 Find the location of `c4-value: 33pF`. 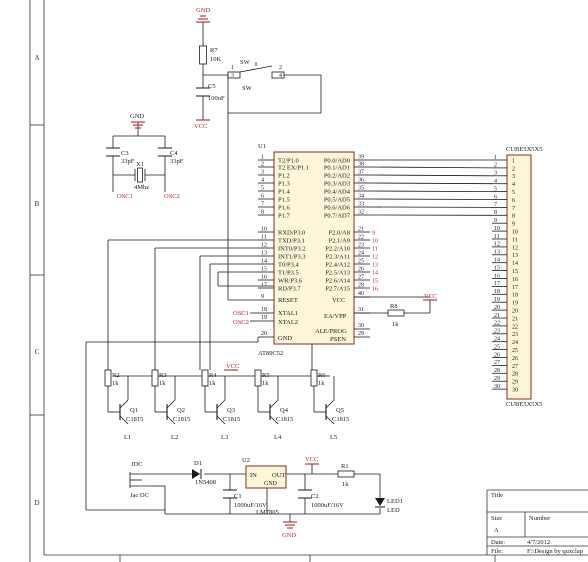

c4-value: 33pF is located at coordinates (177, 161).